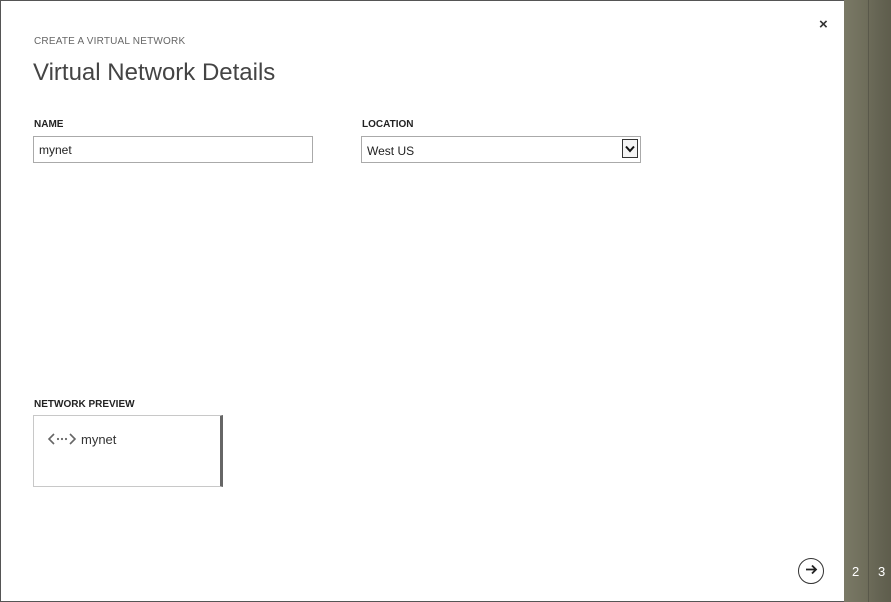  What do you see at coordinates (388, 124) in the screenshot?
I see `location-label: LOCATION` at bounding box center [388, 124].